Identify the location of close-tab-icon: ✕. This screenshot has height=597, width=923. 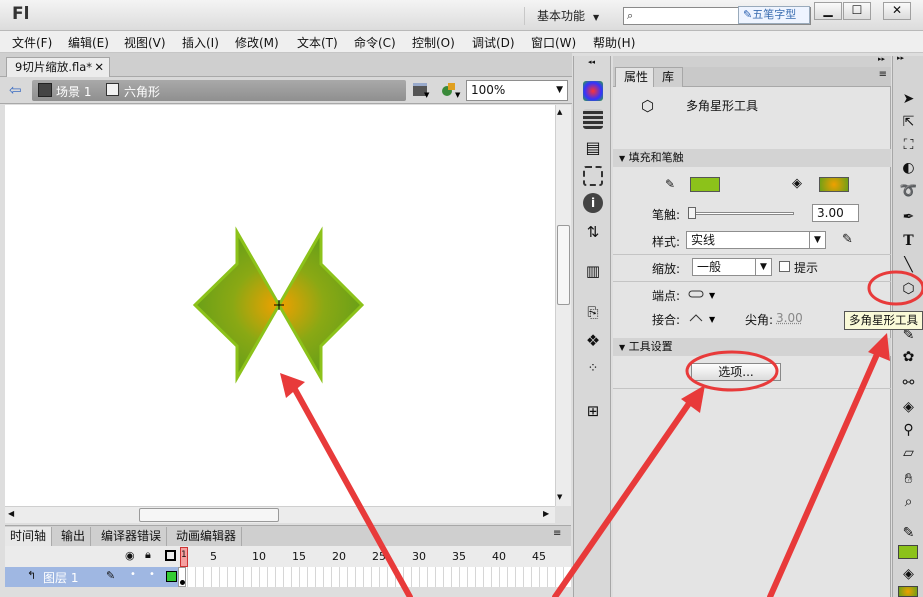
(99, 67).